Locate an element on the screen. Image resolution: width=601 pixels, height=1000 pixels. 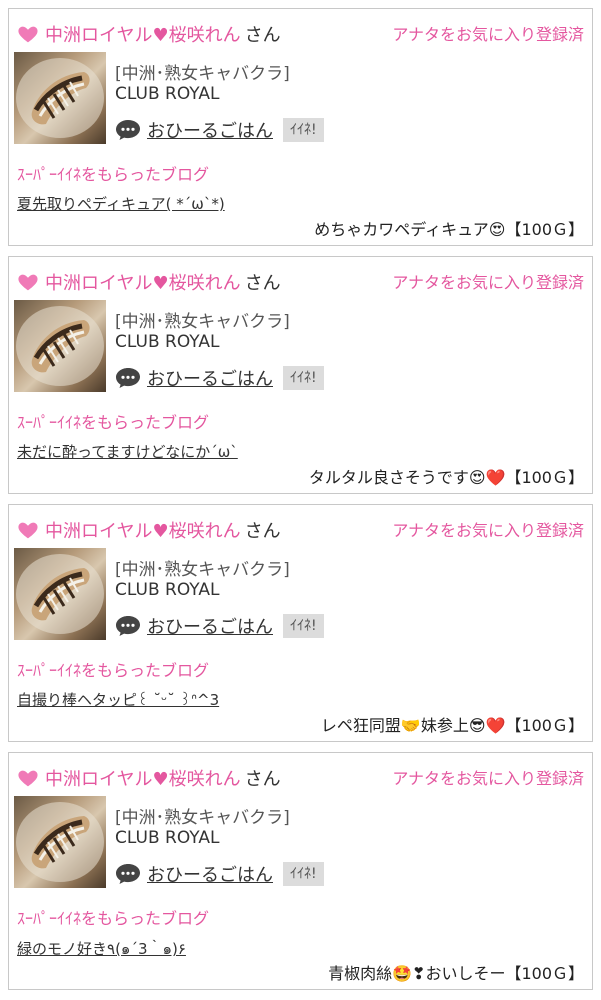
comment-text: 青椒肉絲🤩❣おいしそー【100Ｇ】 is located at coordinates (456, 973).